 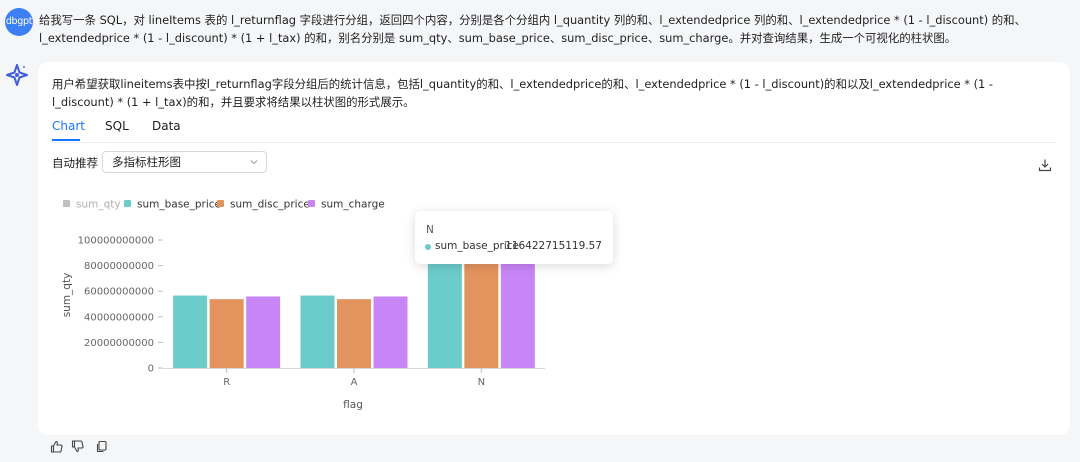 What do you see at coordinates (66, 203) in the screenshot?
I see `legend-marker-sum_qty` at bounding box center [66, 203].